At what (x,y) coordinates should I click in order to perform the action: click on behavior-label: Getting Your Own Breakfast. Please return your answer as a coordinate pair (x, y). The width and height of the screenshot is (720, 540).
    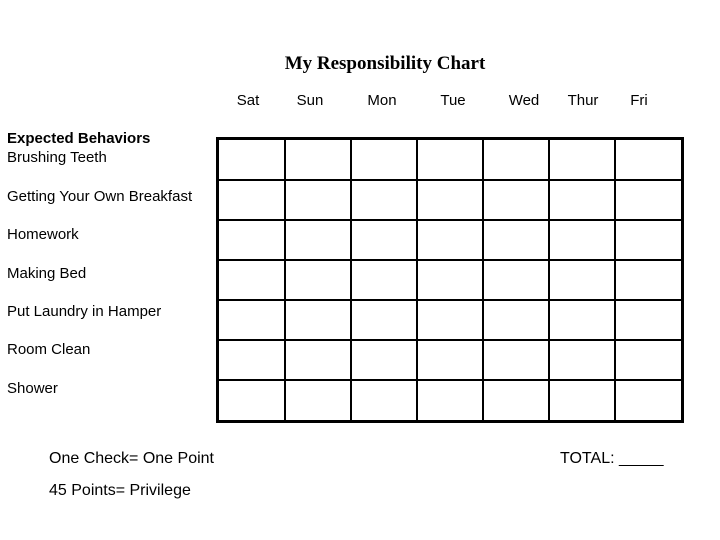
    Looking at the image, I should click on (100, 196).